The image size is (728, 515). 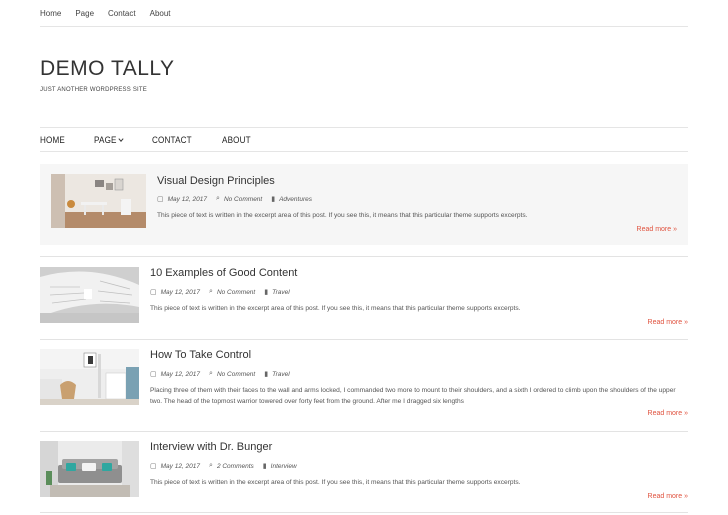 I want to click on post-category: ▮ Adventures, so click(x=291, y=199).